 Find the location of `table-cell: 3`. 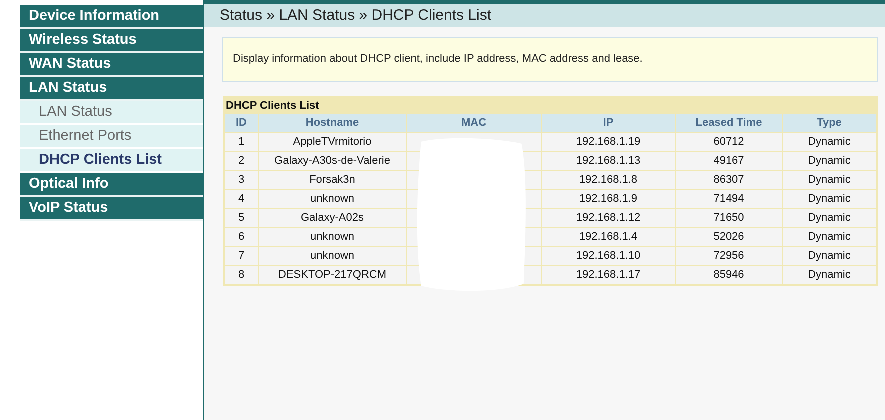

table-cell: 3 is located at coordinates (241, 180).